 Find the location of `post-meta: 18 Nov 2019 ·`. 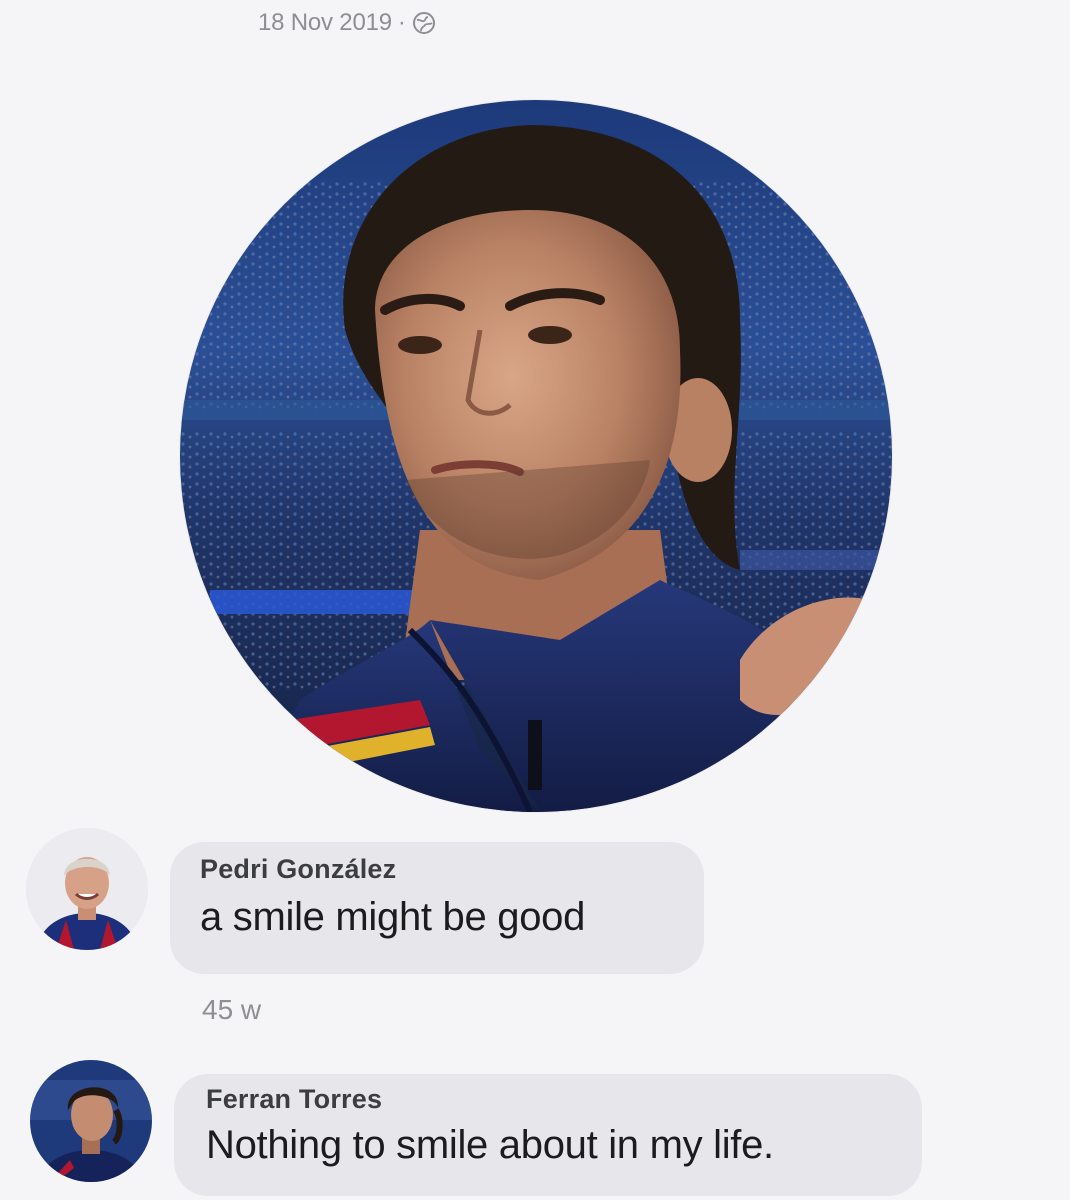

post-meta: 18 Nov 2019 · is located at coordinates (347, 23).